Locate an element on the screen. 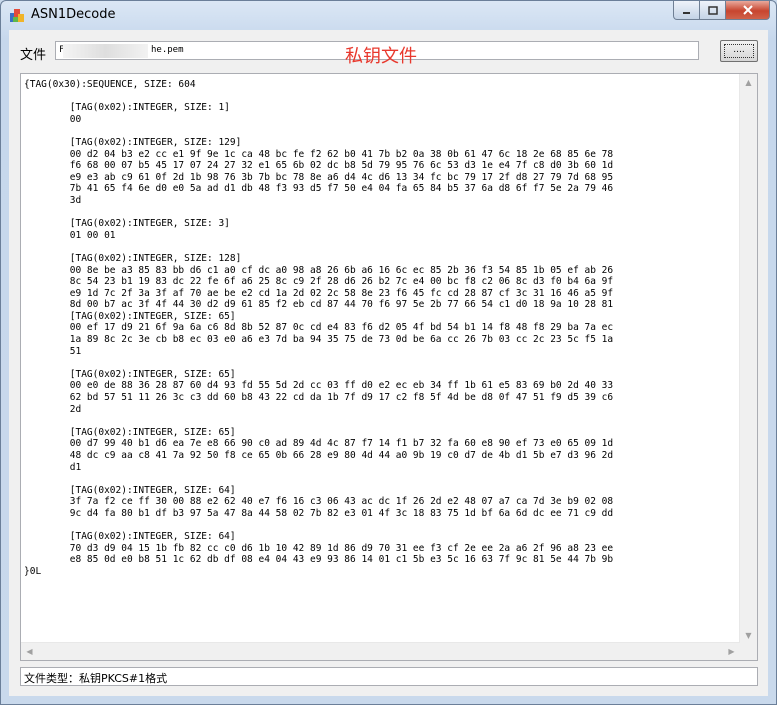 This screenshot has width=777, height=705. file-label: 文件 is located at coordinates (33, 55).